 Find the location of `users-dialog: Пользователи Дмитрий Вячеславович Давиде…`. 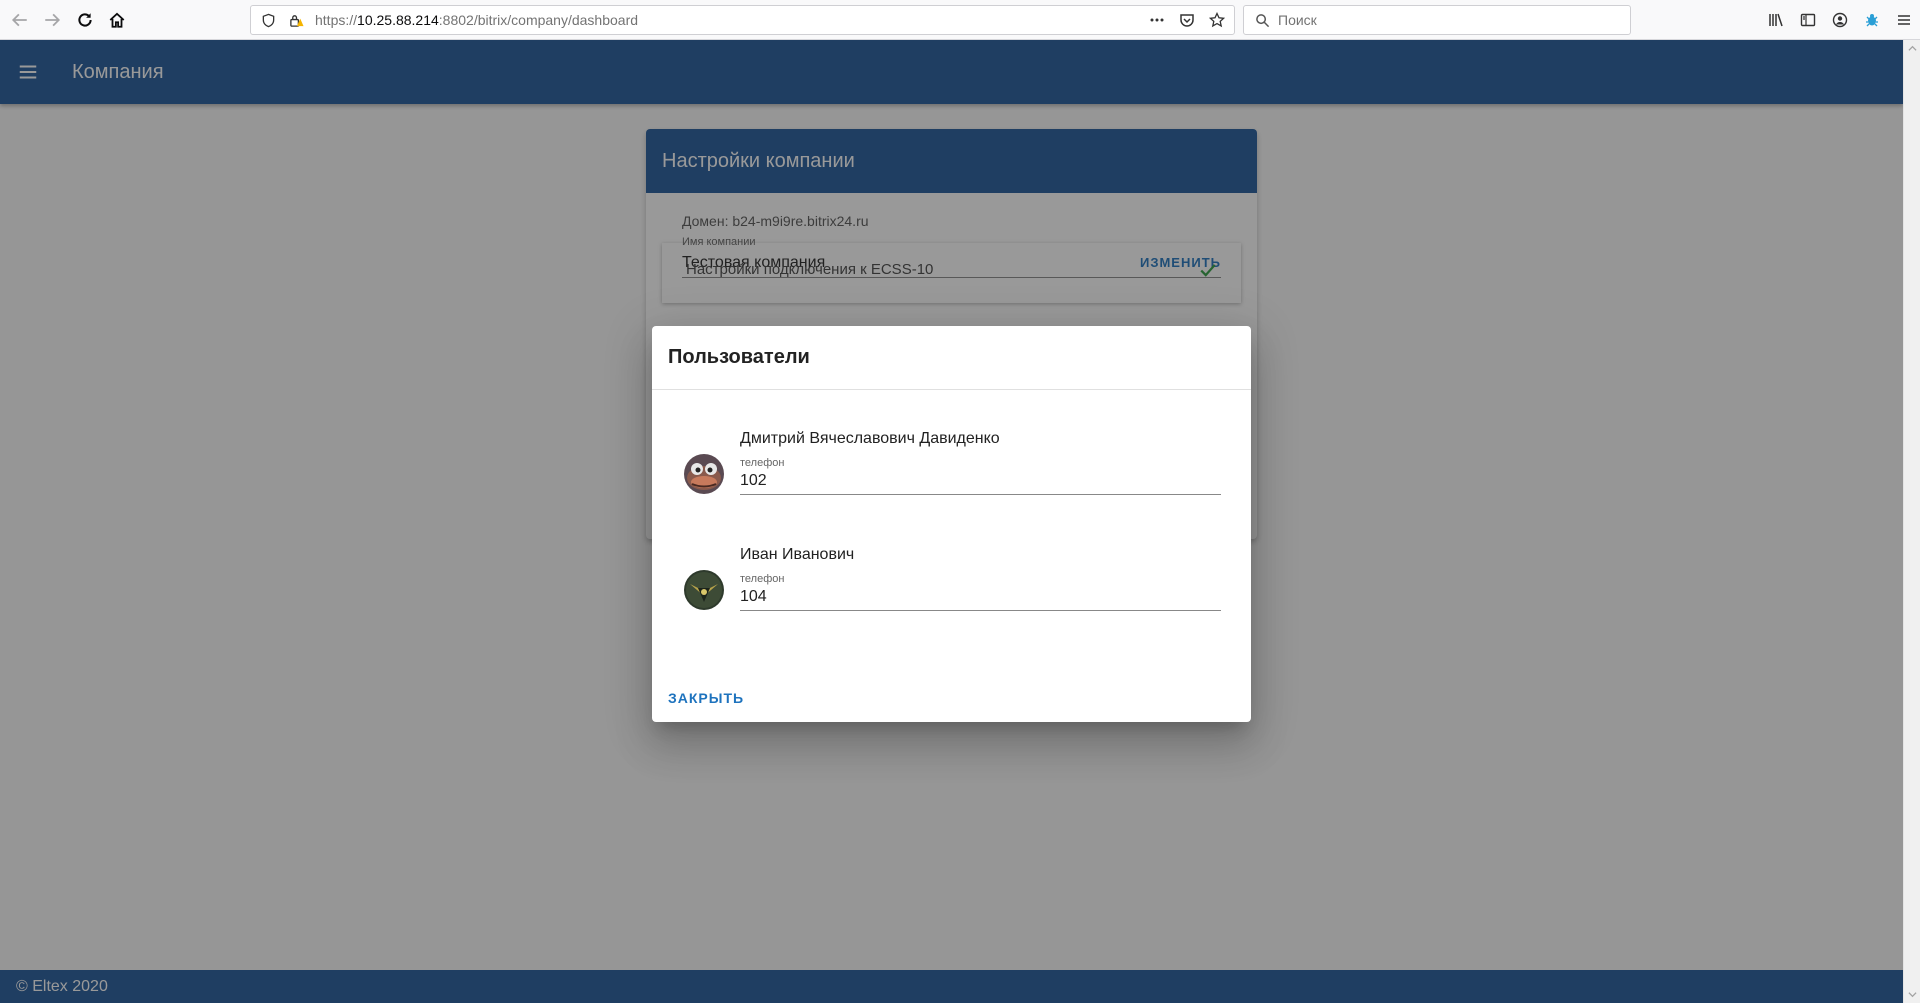

users-dialog: Пользователи Дмитрий Вячеславович Давиде… is located at coordinates (951, 524).